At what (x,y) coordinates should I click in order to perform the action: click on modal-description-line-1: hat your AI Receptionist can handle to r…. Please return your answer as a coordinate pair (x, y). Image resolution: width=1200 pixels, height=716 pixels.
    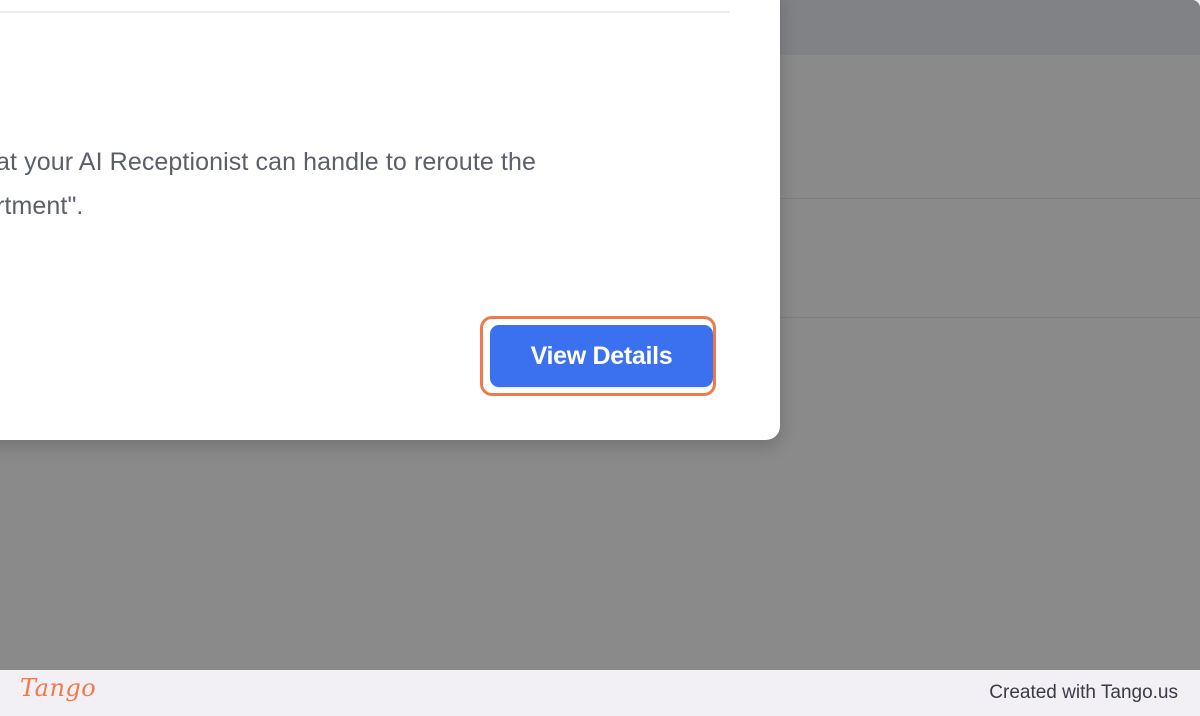
    Looking at the image, I should click on (268, 162).